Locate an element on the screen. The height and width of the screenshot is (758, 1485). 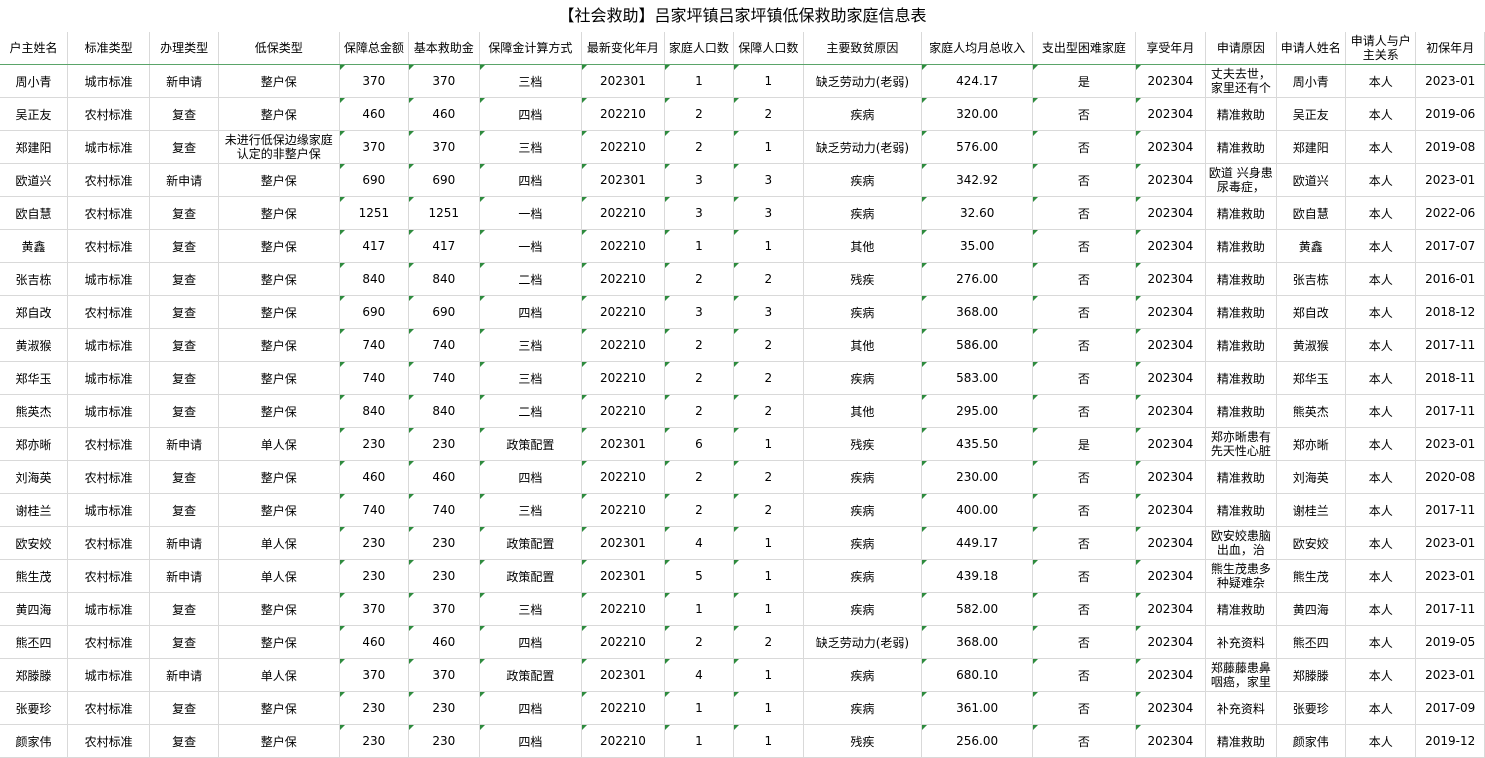
table-cell: 黄鑫 is located at coordinates (34, 246).